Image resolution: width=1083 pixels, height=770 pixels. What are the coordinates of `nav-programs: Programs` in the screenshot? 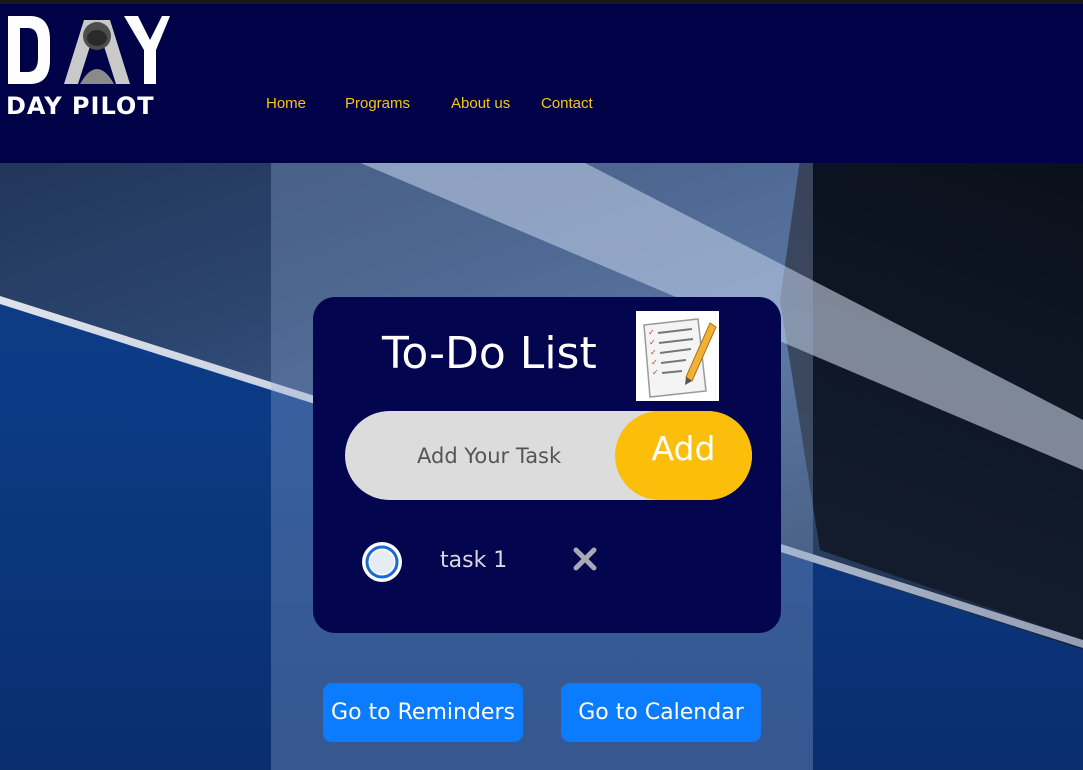 It's located at (377, 103).